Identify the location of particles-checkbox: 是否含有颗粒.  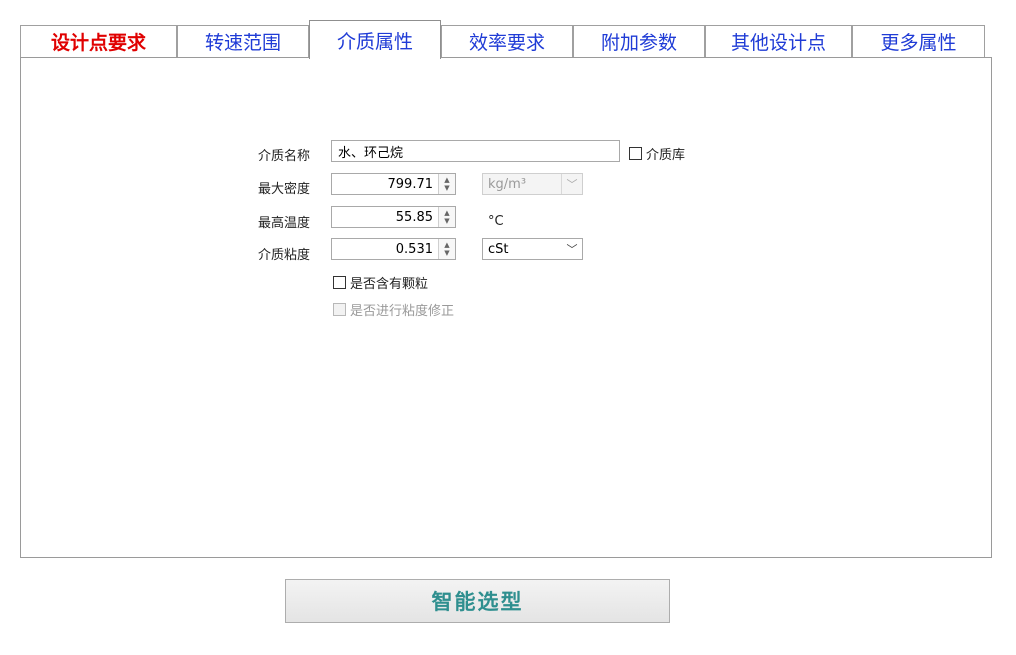
(380, 282).